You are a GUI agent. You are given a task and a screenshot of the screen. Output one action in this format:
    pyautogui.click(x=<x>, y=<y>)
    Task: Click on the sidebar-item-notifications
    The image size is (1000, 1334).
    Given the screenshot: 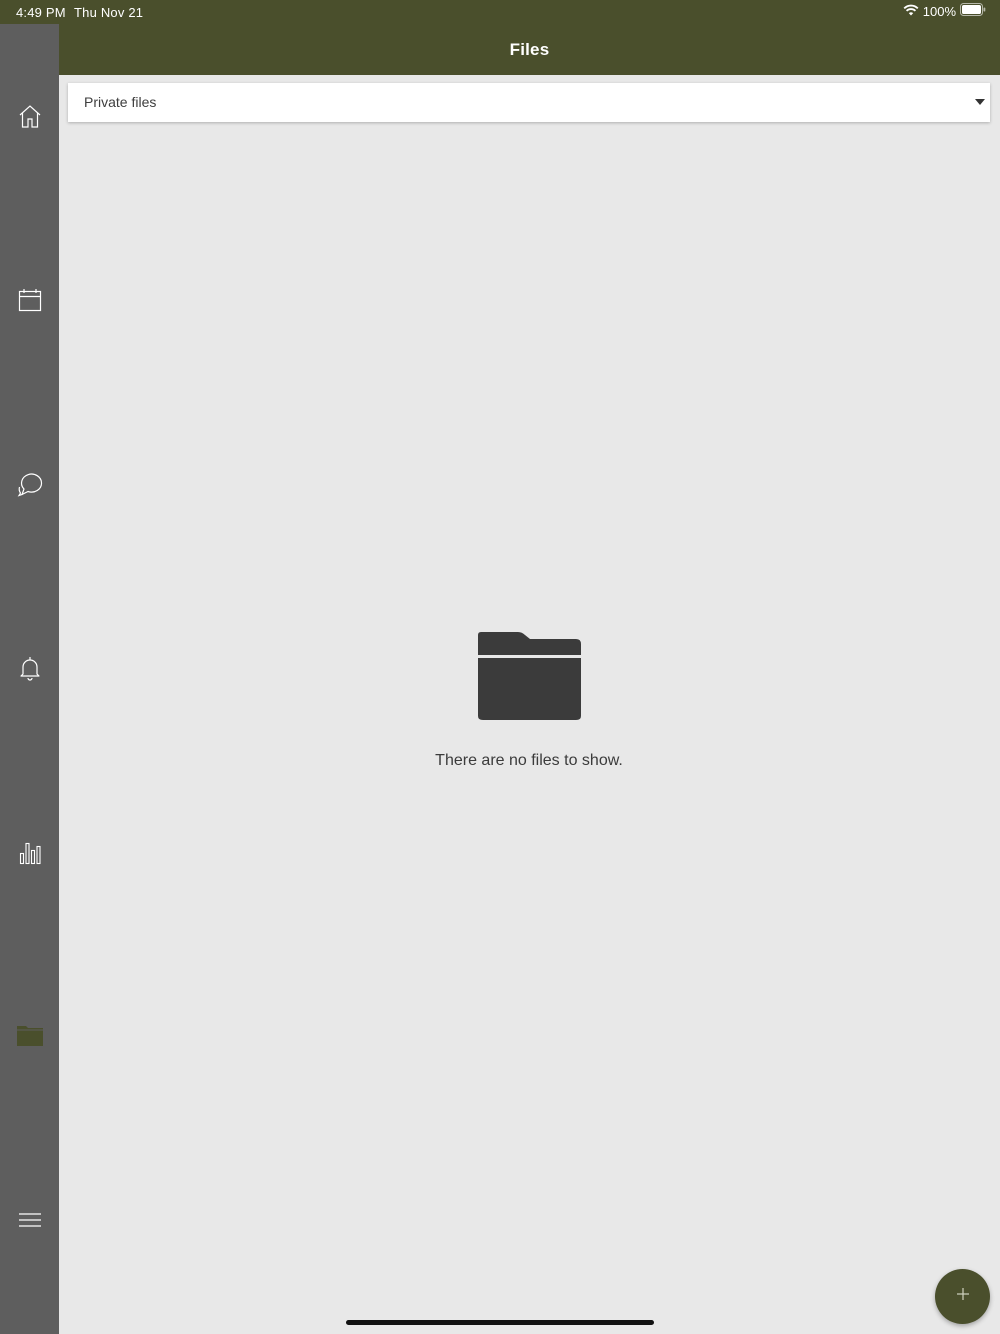 What is the action you would take?
    pyautogui.click(x=29, y=670)
    